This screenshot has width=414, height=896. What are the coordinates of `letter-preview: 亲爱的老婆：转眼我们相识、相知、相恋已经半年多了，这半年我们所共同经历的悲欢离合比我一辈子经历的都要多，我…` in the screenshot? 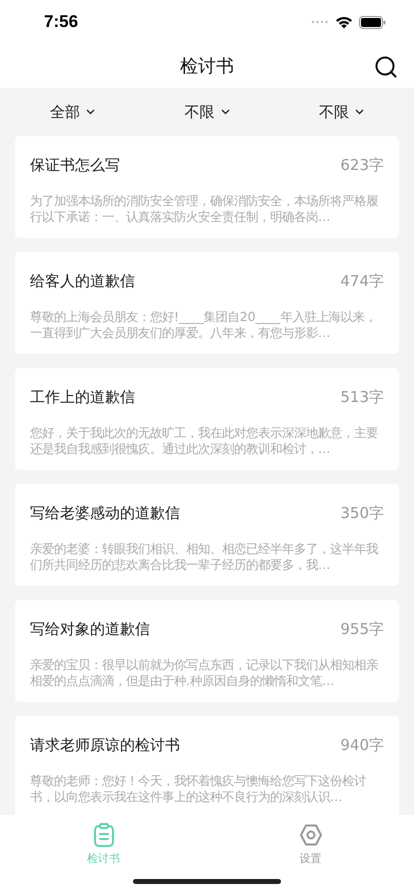 It's located at (204, 557).